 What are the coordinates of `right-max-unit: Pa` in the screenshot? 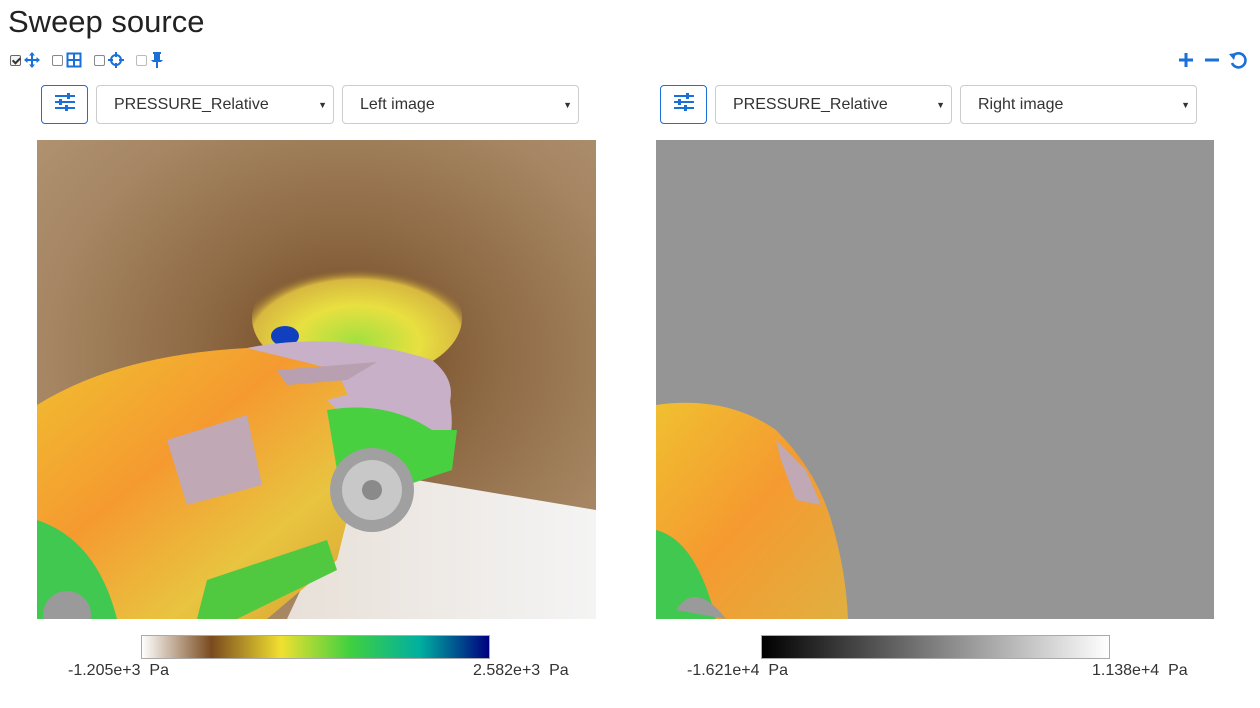 It's located at (1178, 670).